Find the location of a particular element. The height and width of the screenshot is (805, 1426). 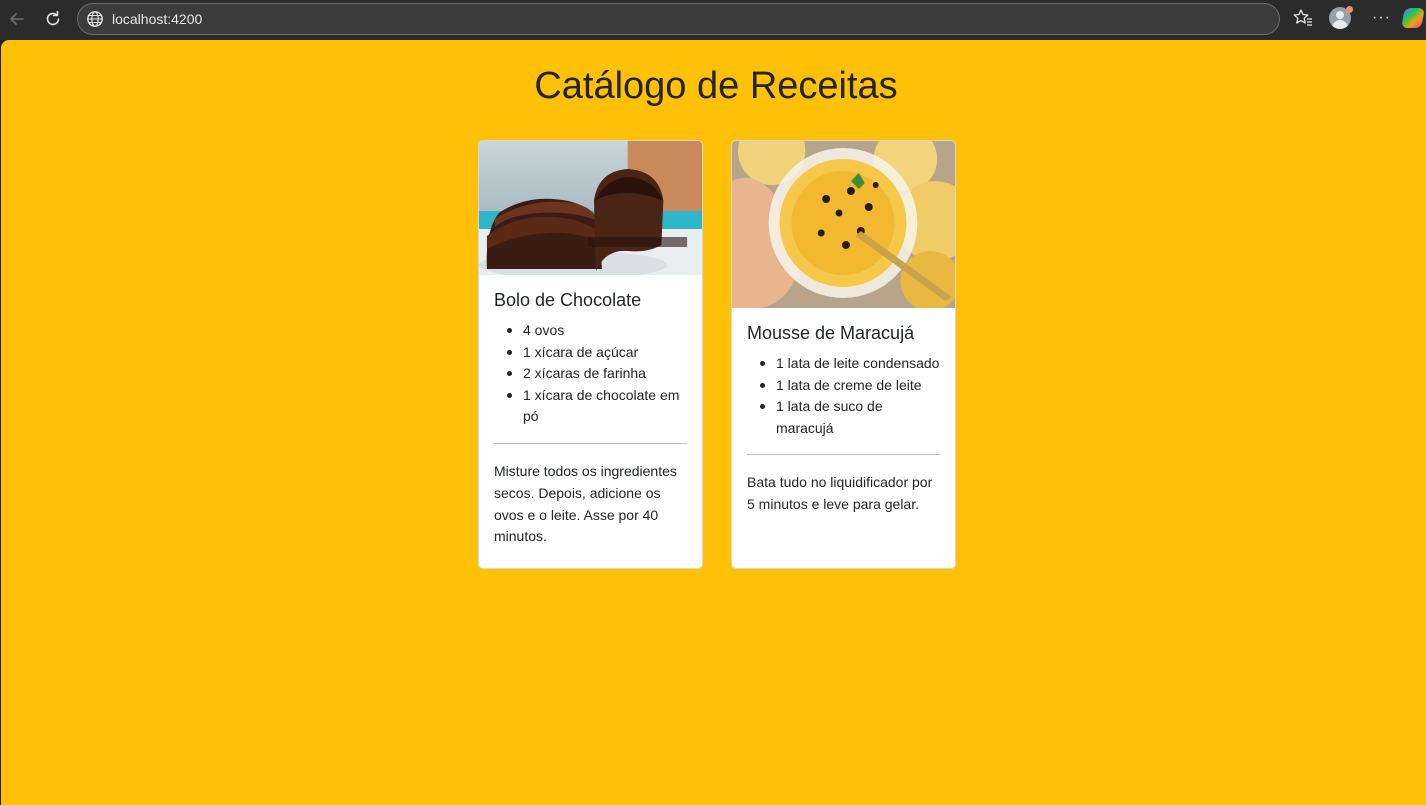

page-title: Catálogo de Receitas is located at coordinates (716, 86).